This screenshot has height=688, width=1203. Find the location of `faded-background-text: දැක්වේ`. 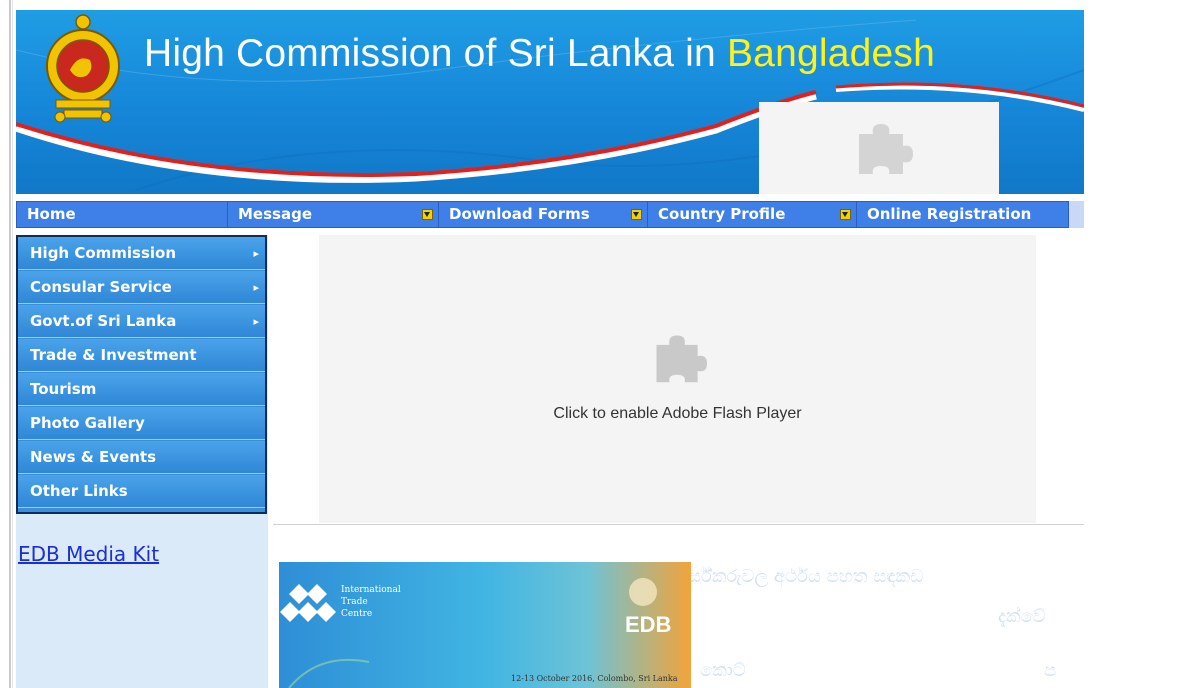

faded-background-text: දැක්වේ is located at coordinates (1022, 616).